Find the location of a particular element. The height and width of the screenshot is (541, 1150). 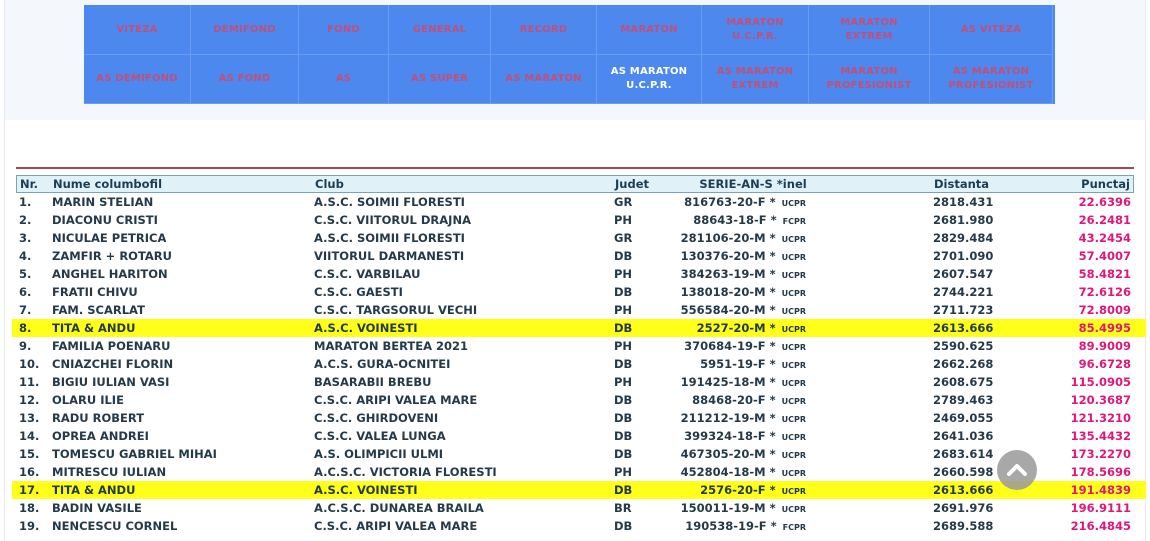

federation-code: FCPR is located at coordinates (794, 221).